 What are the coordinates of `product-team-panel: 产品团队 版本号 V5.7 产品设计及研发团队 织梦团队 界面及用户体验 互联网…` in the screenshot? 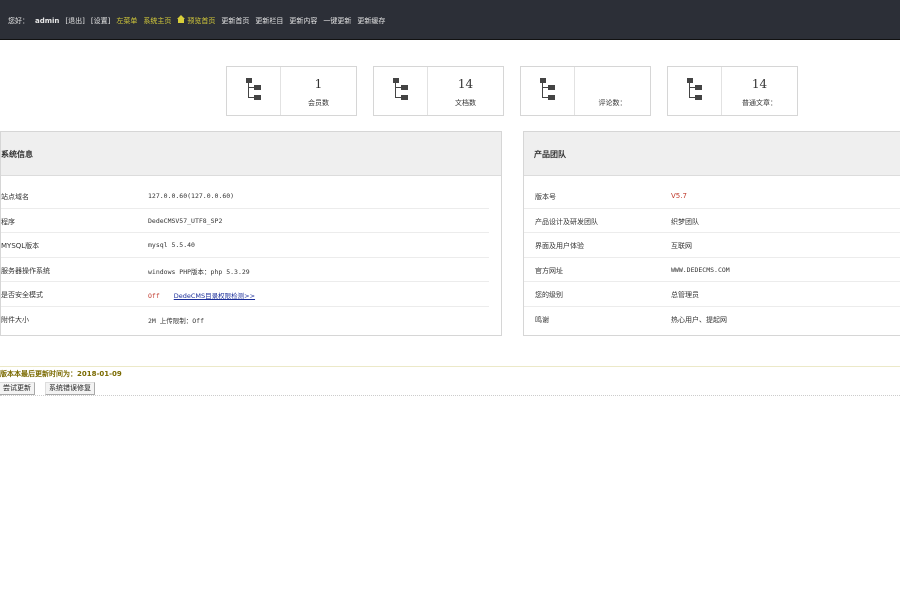 It's located at (711, 233).